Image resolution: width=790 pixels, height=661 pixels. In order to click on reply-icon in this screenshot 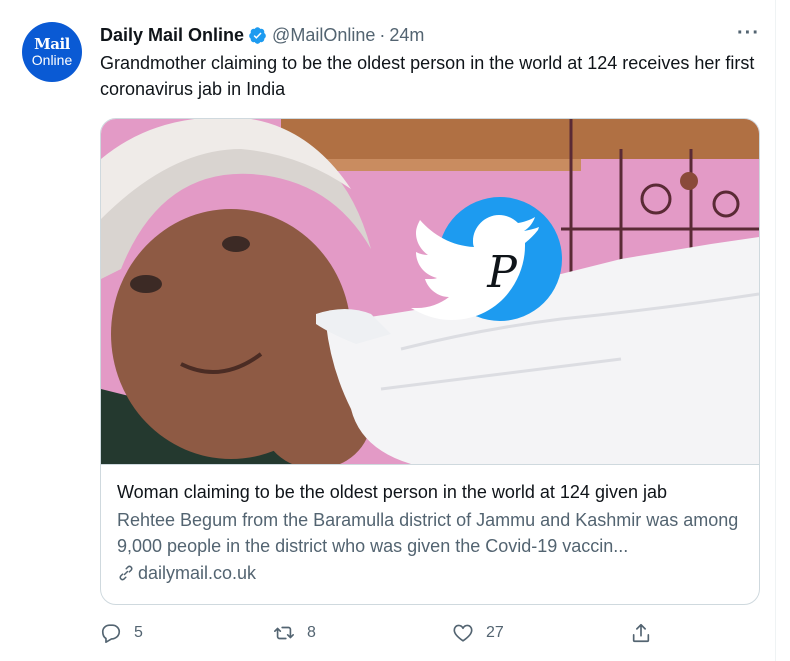, I will do `click(111, 633)`.